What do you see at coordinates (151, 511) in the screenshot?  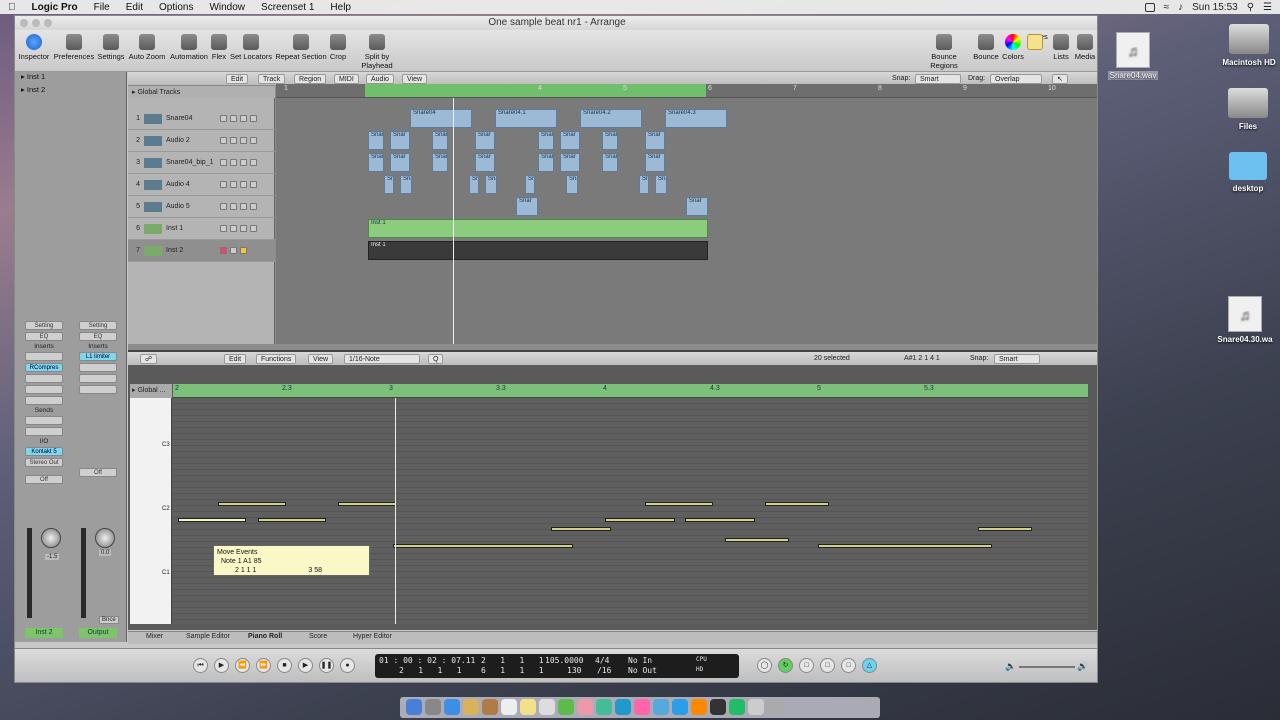 I see `piano-keyboard: C3 C2 C1` at bounding box center [151, 511].